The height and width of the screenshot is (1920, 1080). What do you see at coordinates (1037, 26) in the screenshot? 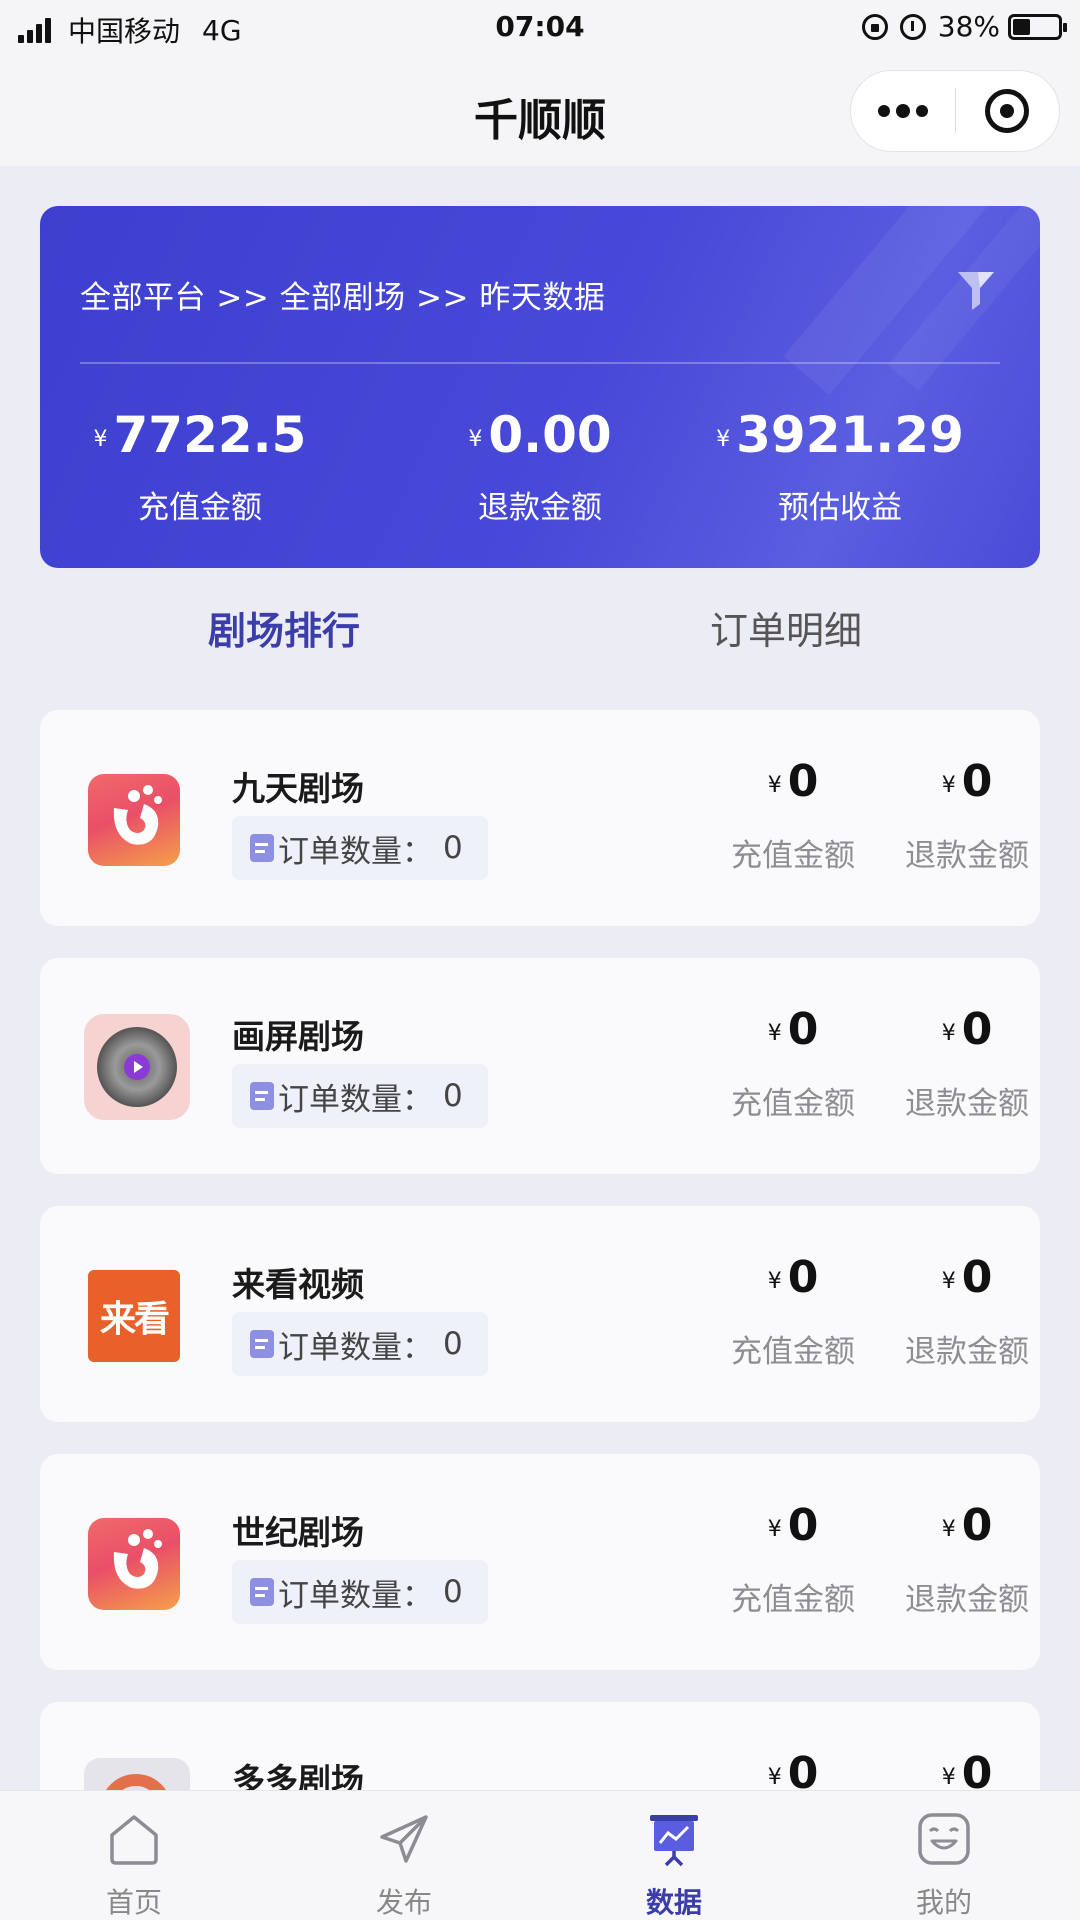
I see `battery-icon` at bounding box center [1037, 26].